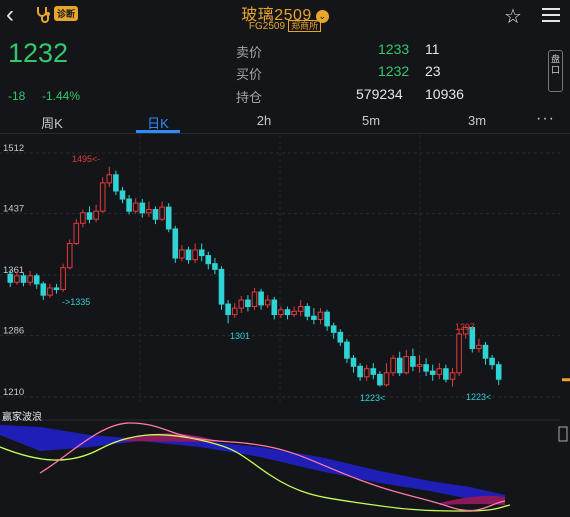  Describe the element at coordinates (13, 209) in the screenshot. I see `y-tick-label: 1437` at that location.